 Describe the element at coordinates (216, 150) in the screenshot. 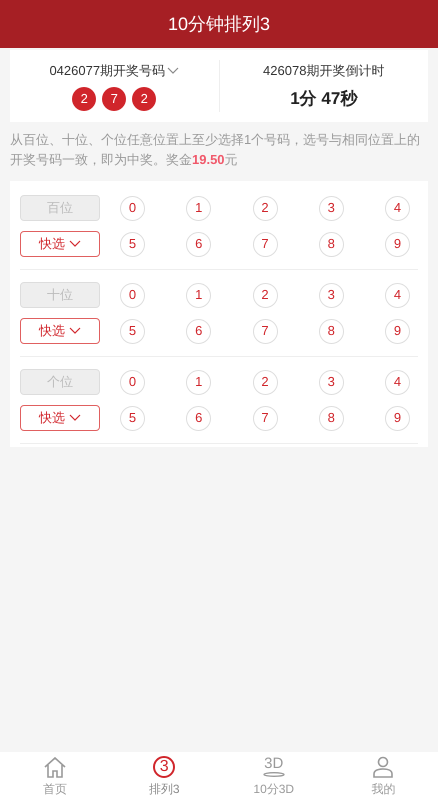

I see `rules-text: 从百位、十位、个位任意位置上至少选择1个号码，选号与相同位置上的开奖号码一致，即为中奖。奖金19.50元` at that location.